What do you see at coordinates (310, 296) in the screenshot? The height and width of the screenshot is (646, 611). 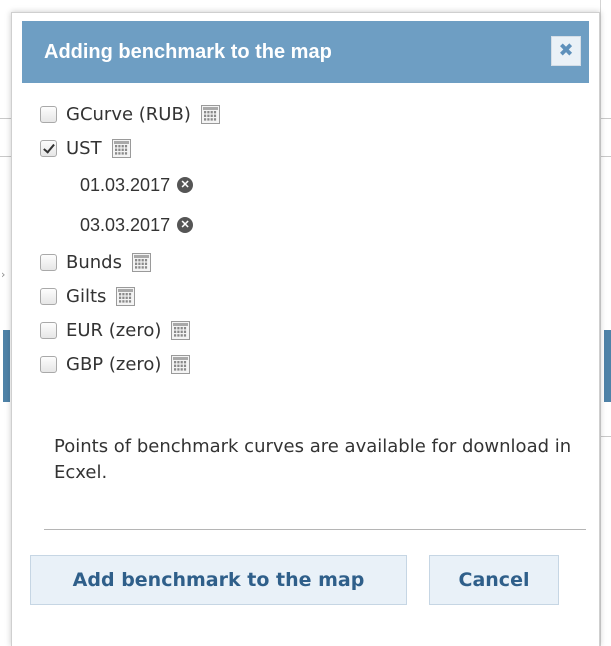 I see `benchmark-item-gilts: Gilts` at bounding box center [310, 296].